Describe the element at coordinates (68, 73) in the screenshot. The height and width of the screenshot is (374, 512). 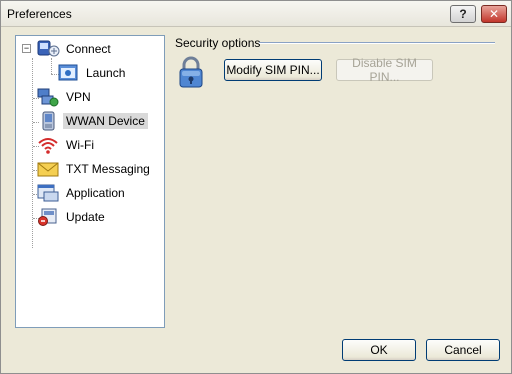
I see `launch-icon` at that location.